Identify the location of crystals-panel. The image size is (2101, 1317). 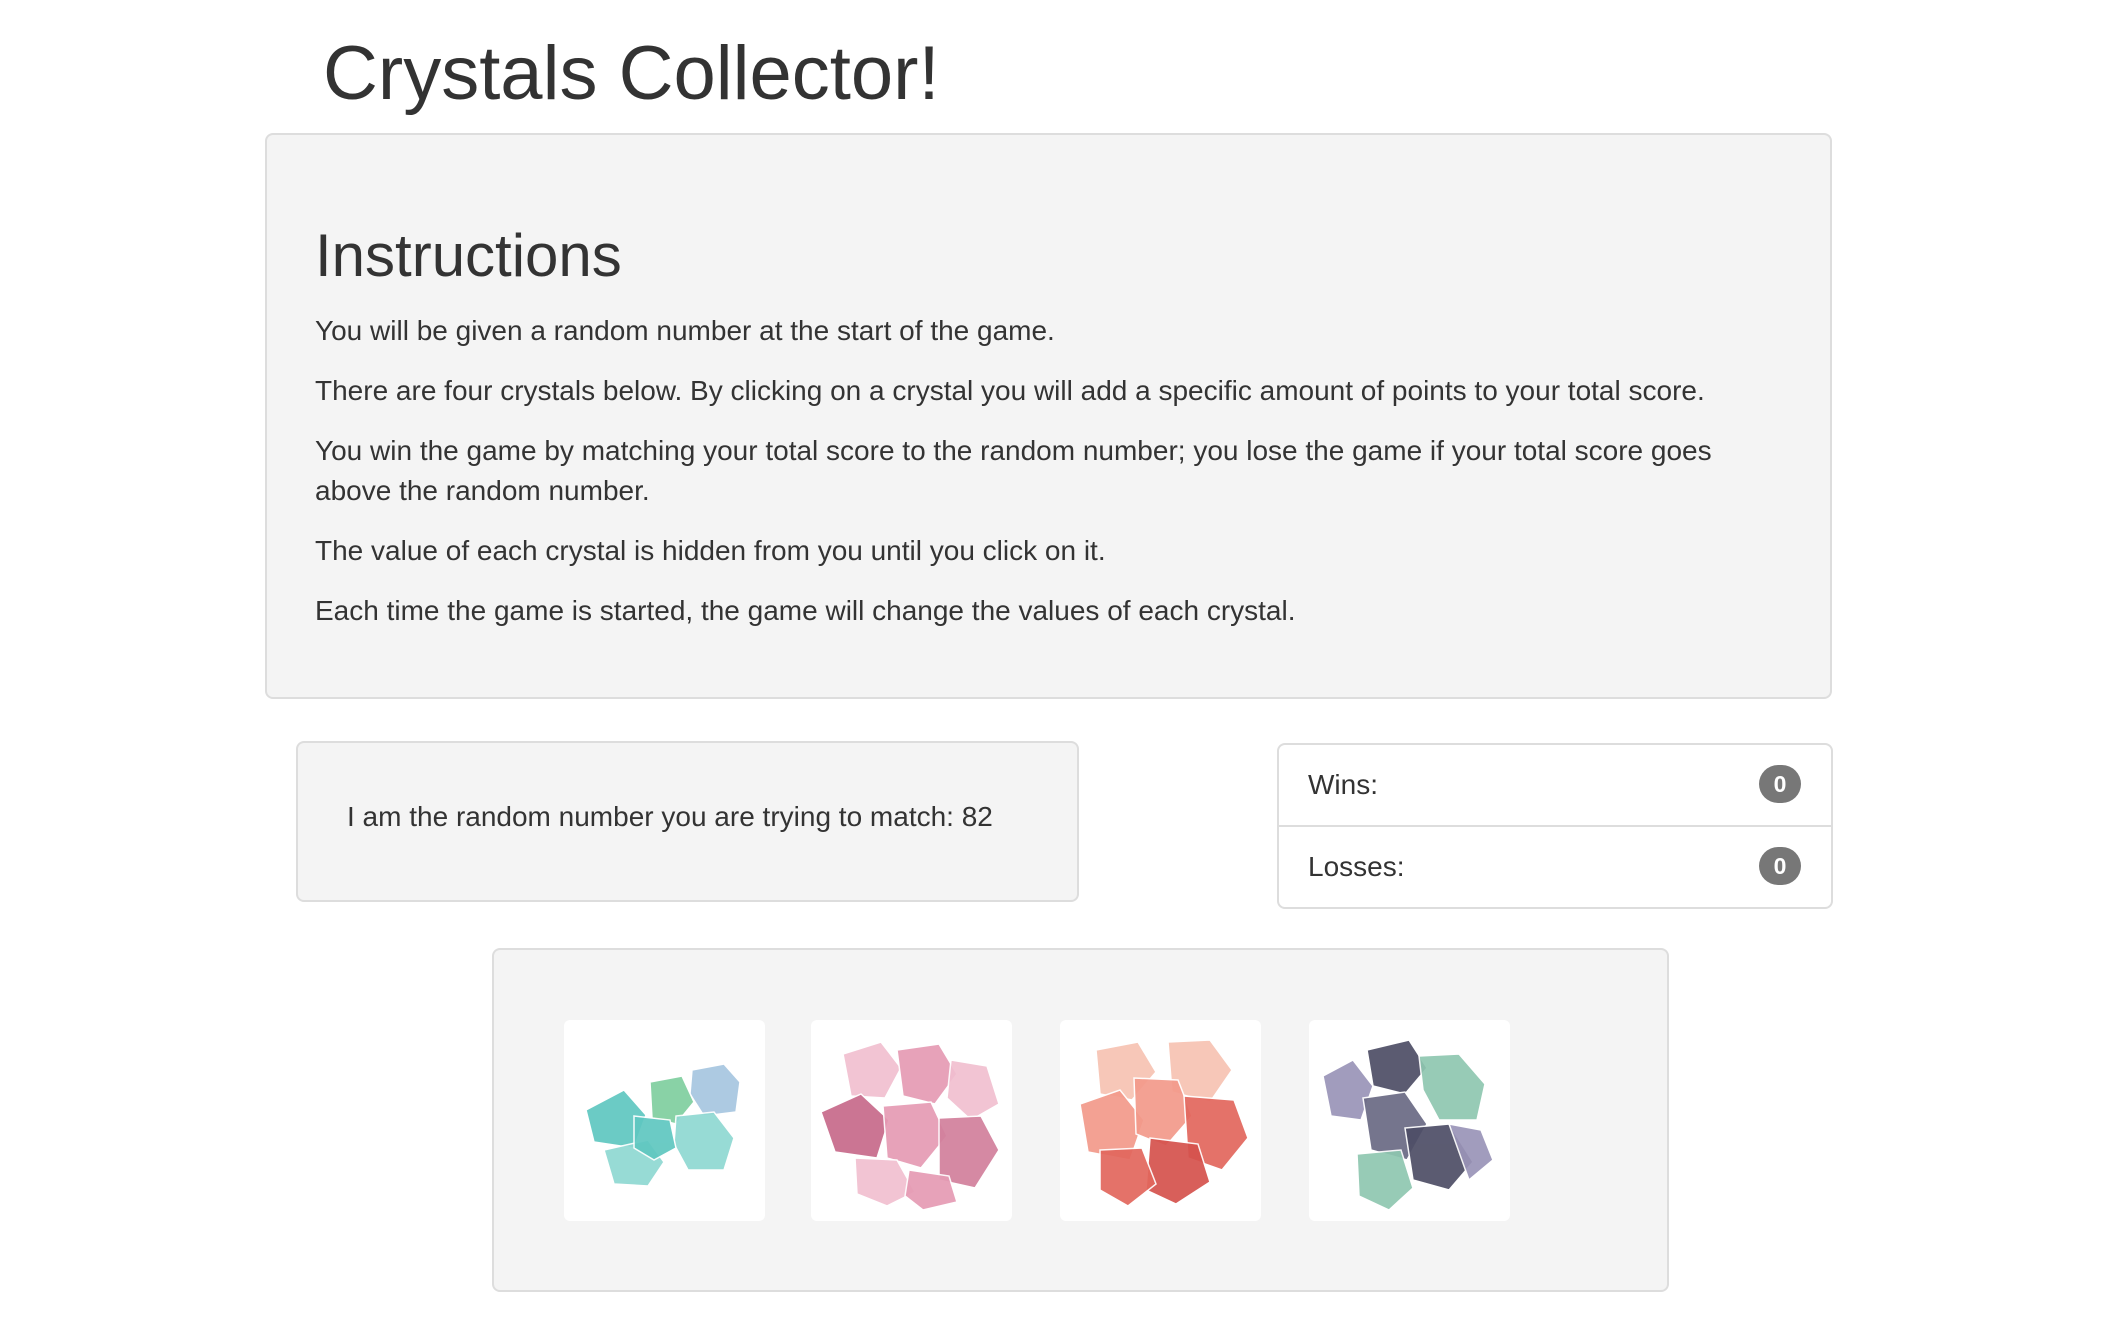
(1080, 1120).